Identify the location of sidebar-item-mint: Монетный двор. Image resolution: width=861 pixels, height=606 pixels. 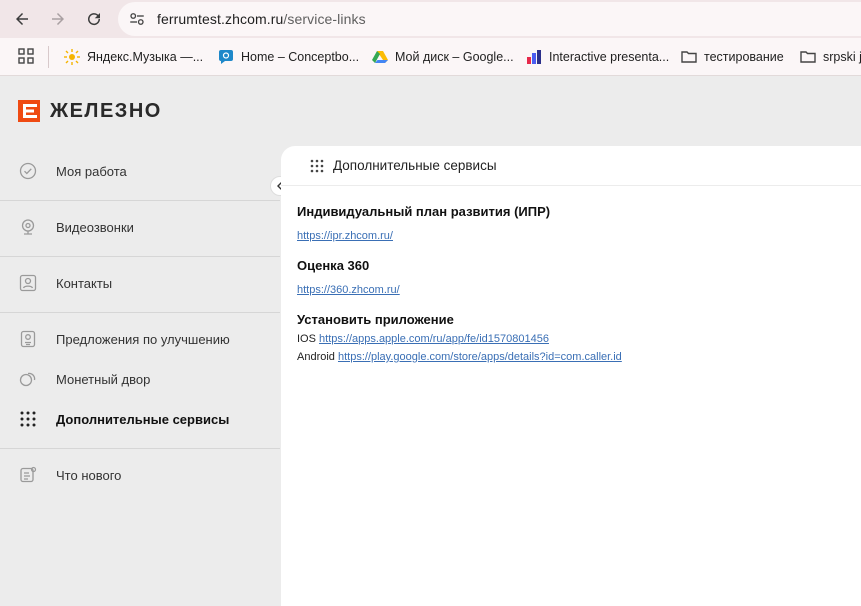
(140, 379).